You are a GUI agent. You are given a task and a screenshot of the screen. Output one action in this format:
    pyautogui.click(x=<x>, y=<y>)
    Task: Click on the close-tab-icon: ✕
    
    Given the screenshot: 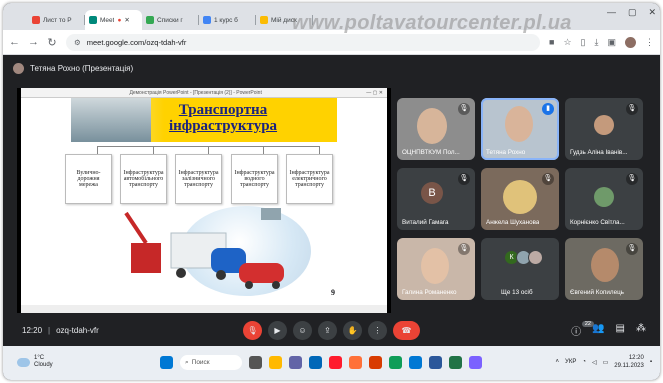 What is the action you would take?
    pyautogui.click(x=126, y=20)
    